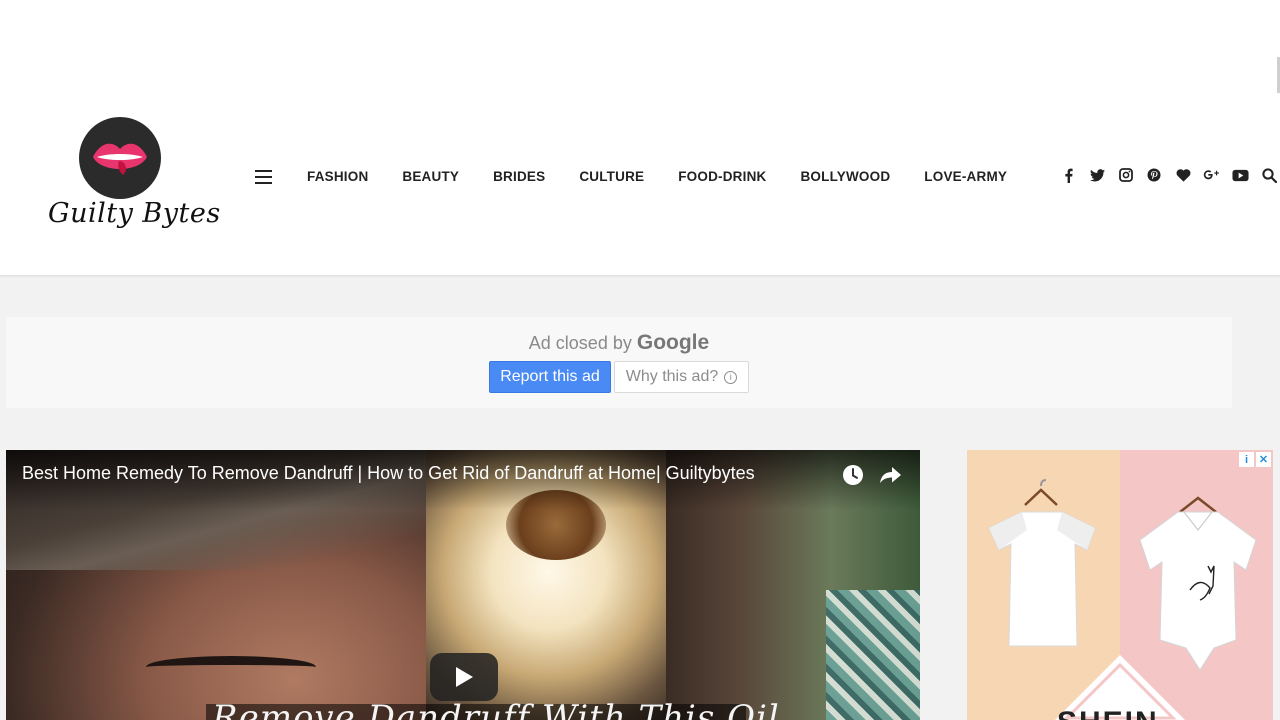  I want to click on social-links, so click(1167, 175).